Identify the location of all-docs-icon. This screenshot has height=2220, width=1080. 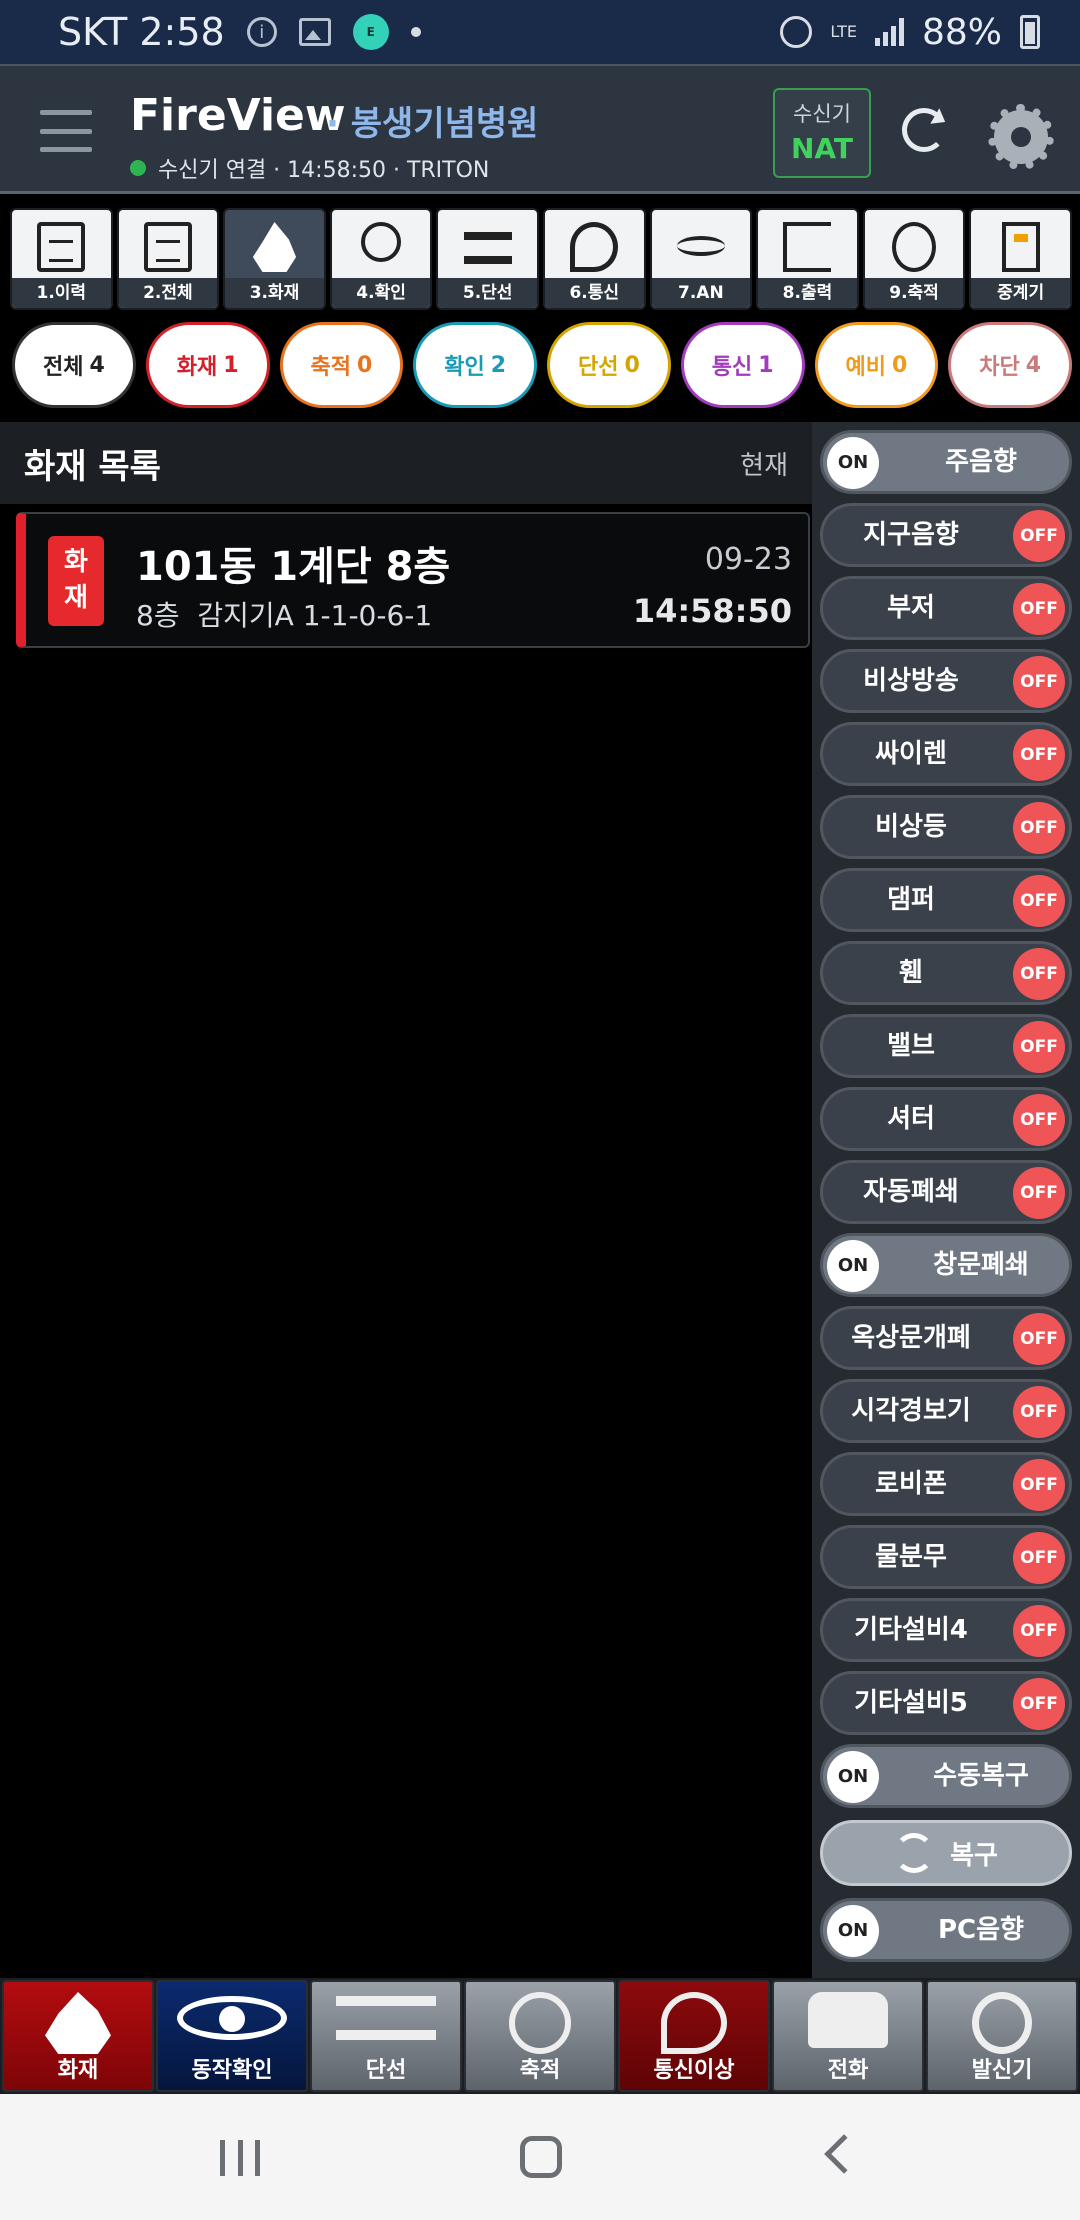
(167, 247).